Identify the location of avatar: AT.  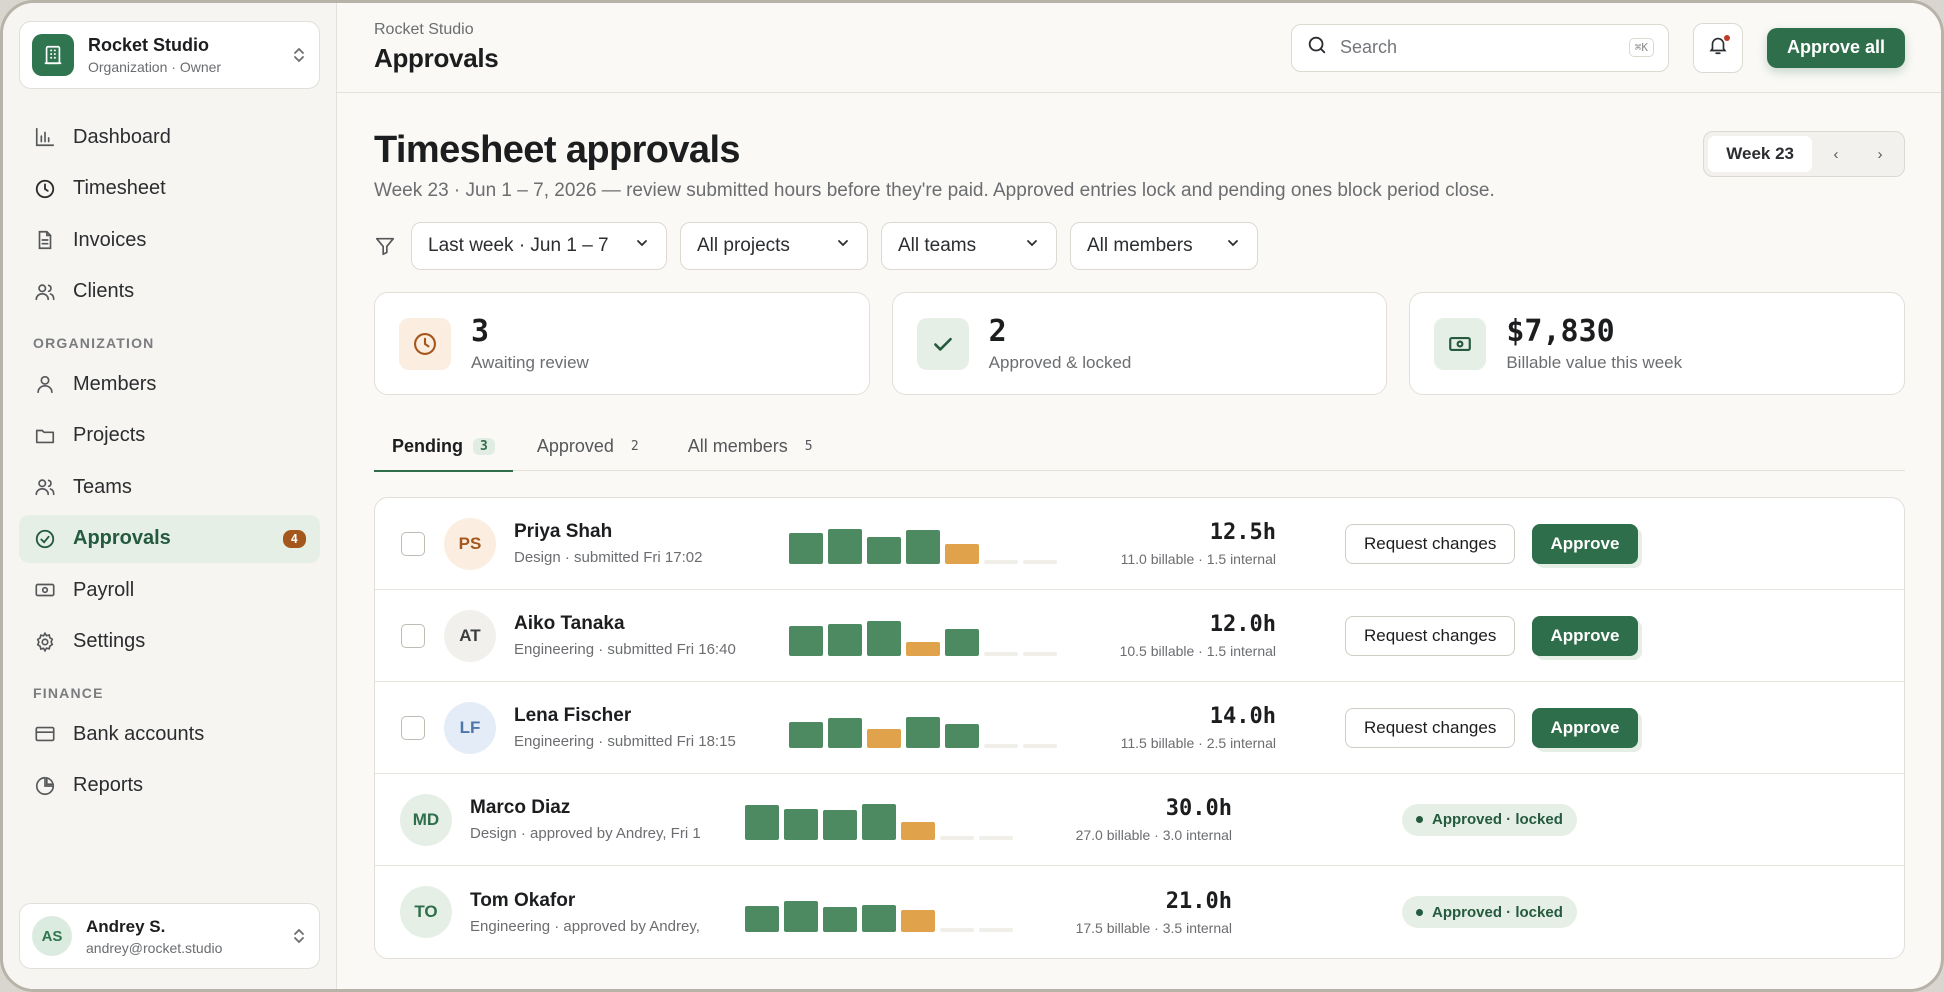
(470, 635).